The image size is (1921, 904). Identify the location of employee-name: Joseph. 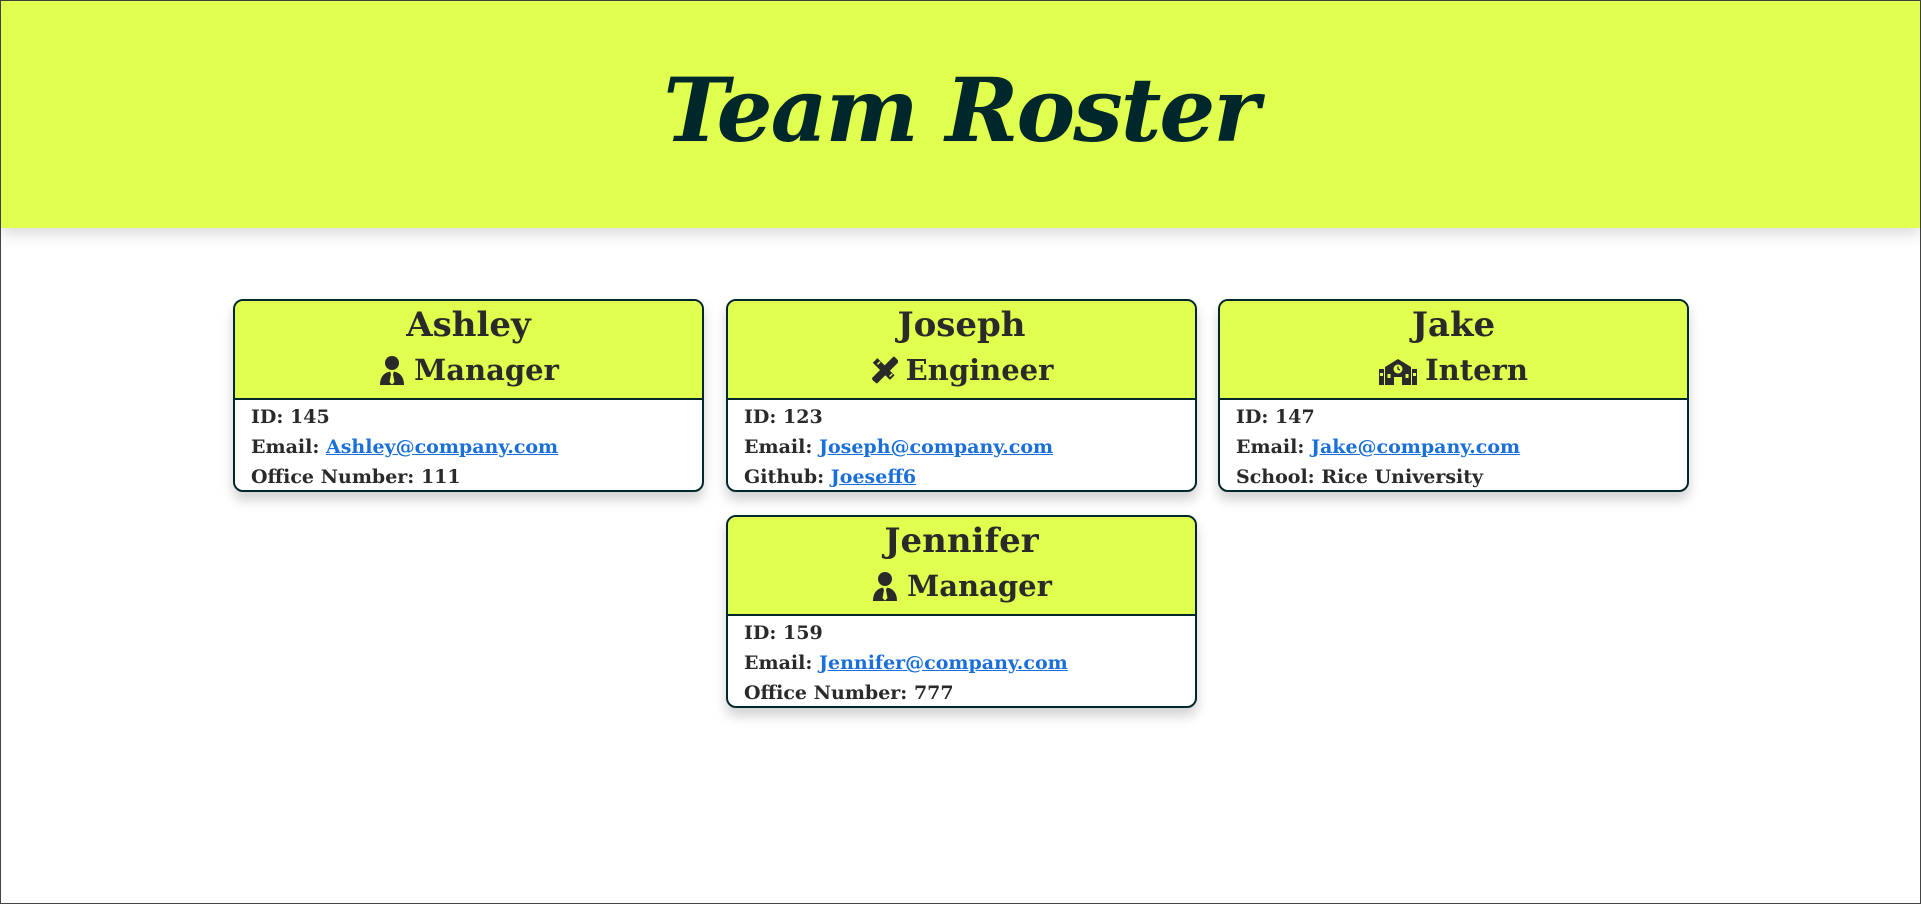
(961, 325).